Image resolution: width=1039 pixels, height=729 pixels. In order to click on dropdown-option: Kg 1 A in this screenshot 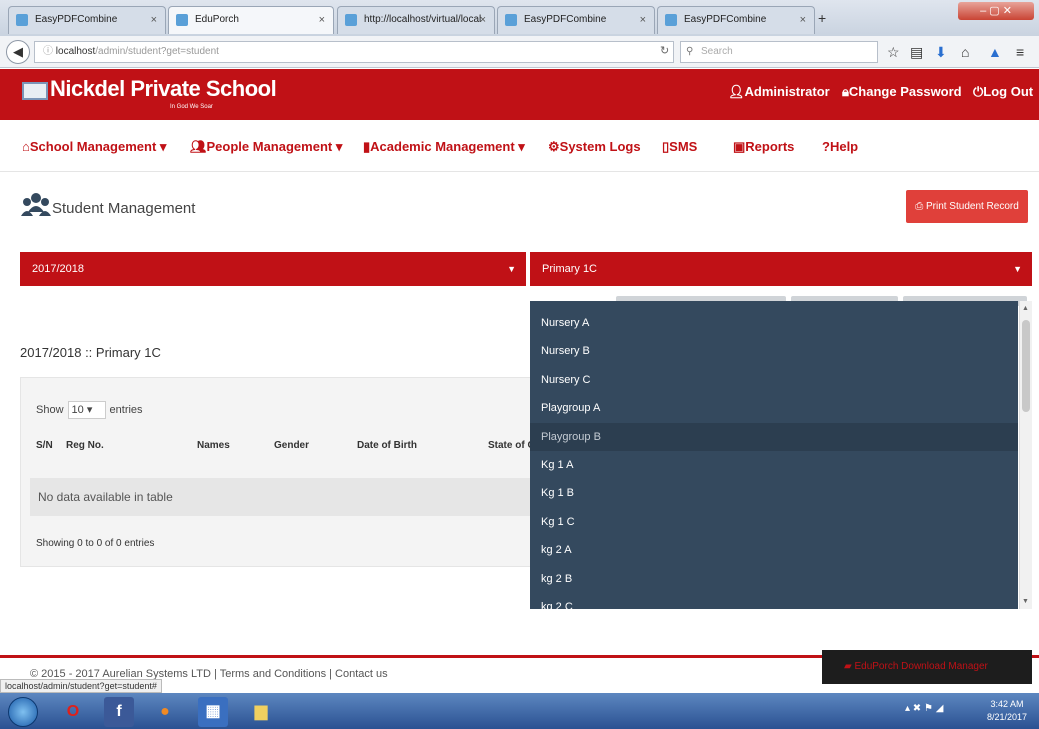, I will do `click(774, 465)`.